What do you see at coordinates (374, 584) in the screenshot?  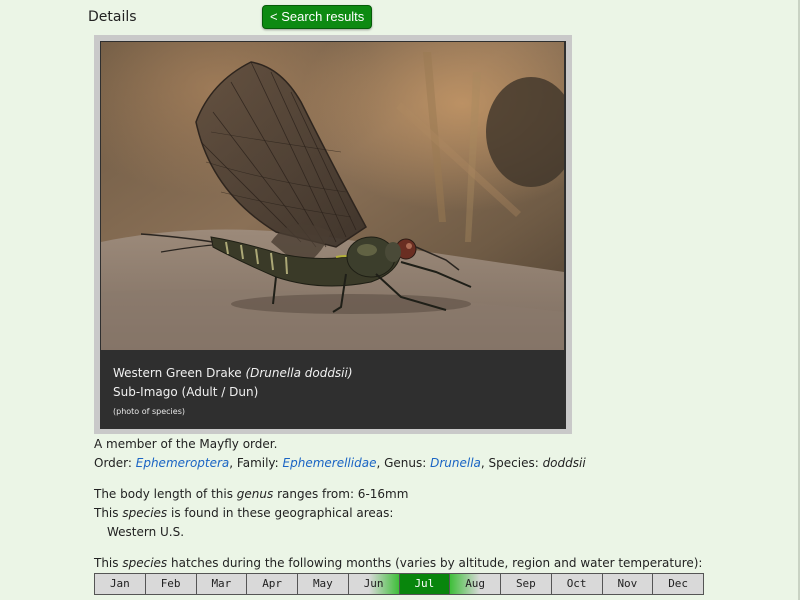 I see `month-jun: Jun` at bounding box center [374, 584].